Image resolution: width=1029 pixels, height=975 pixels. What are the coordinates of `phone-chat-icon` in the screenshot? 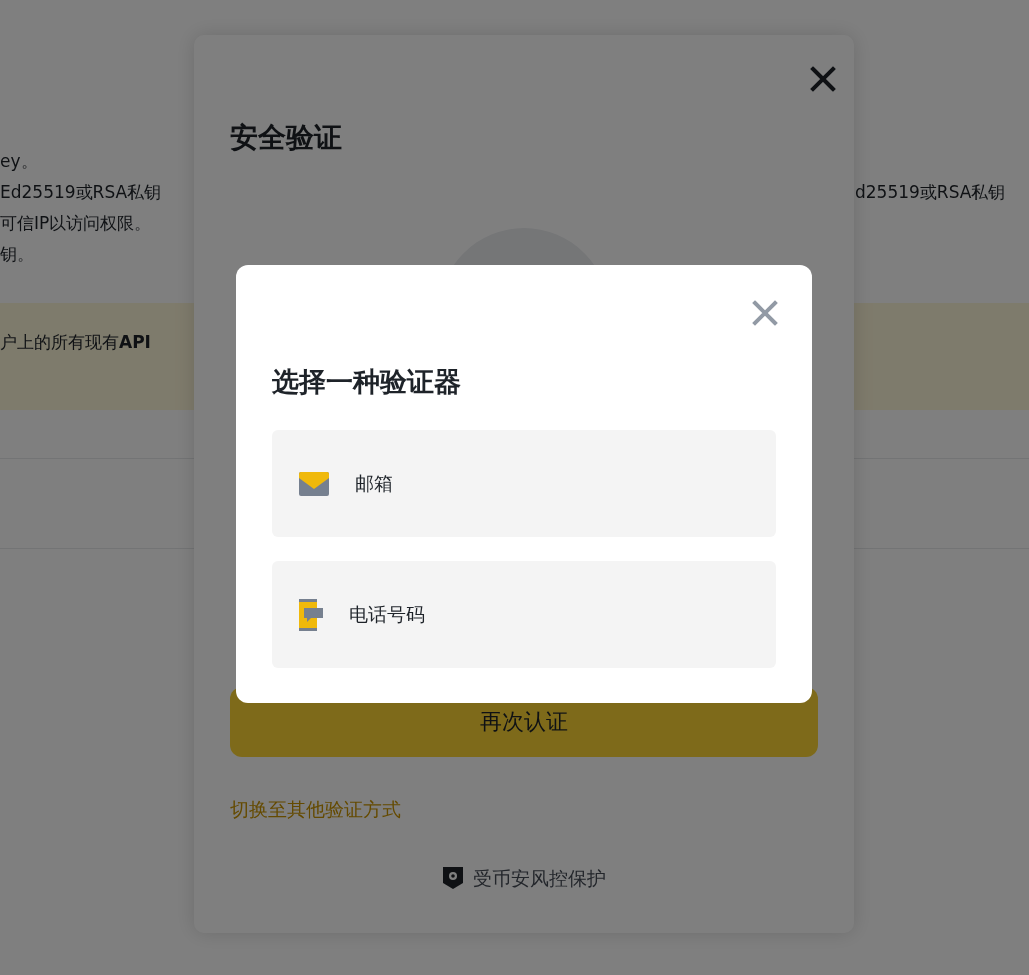 It's located at (311, 614).